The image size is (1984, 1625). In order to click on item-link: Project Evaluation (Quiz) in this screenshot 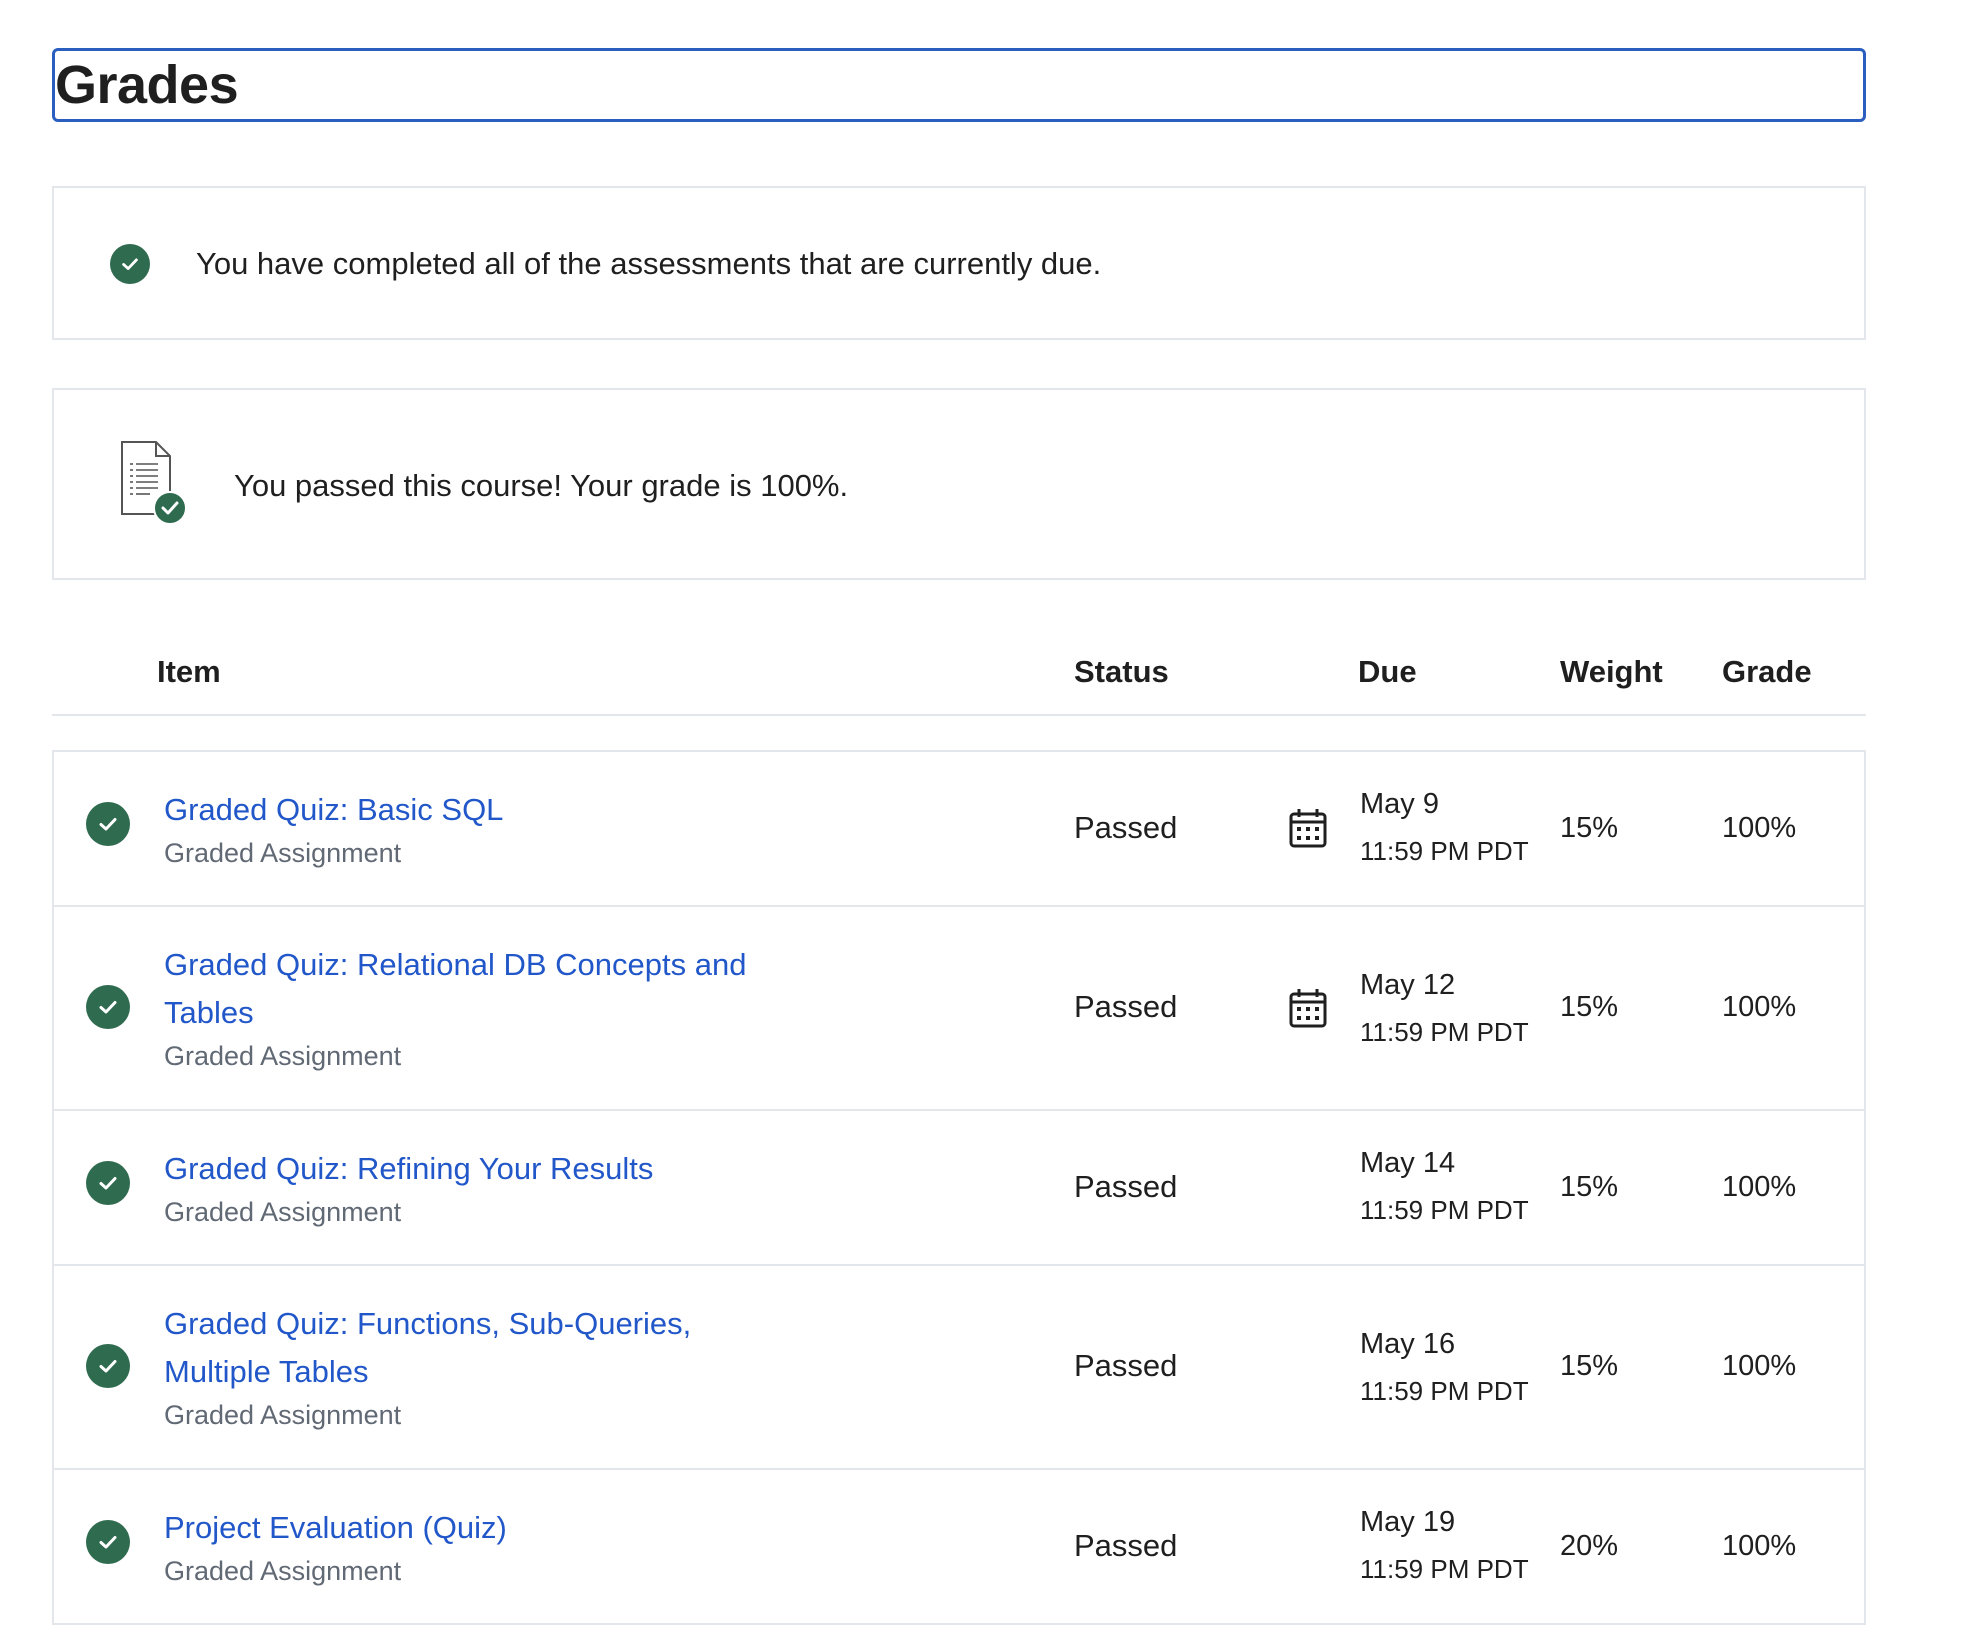, I will do `click(484, 1528)`.